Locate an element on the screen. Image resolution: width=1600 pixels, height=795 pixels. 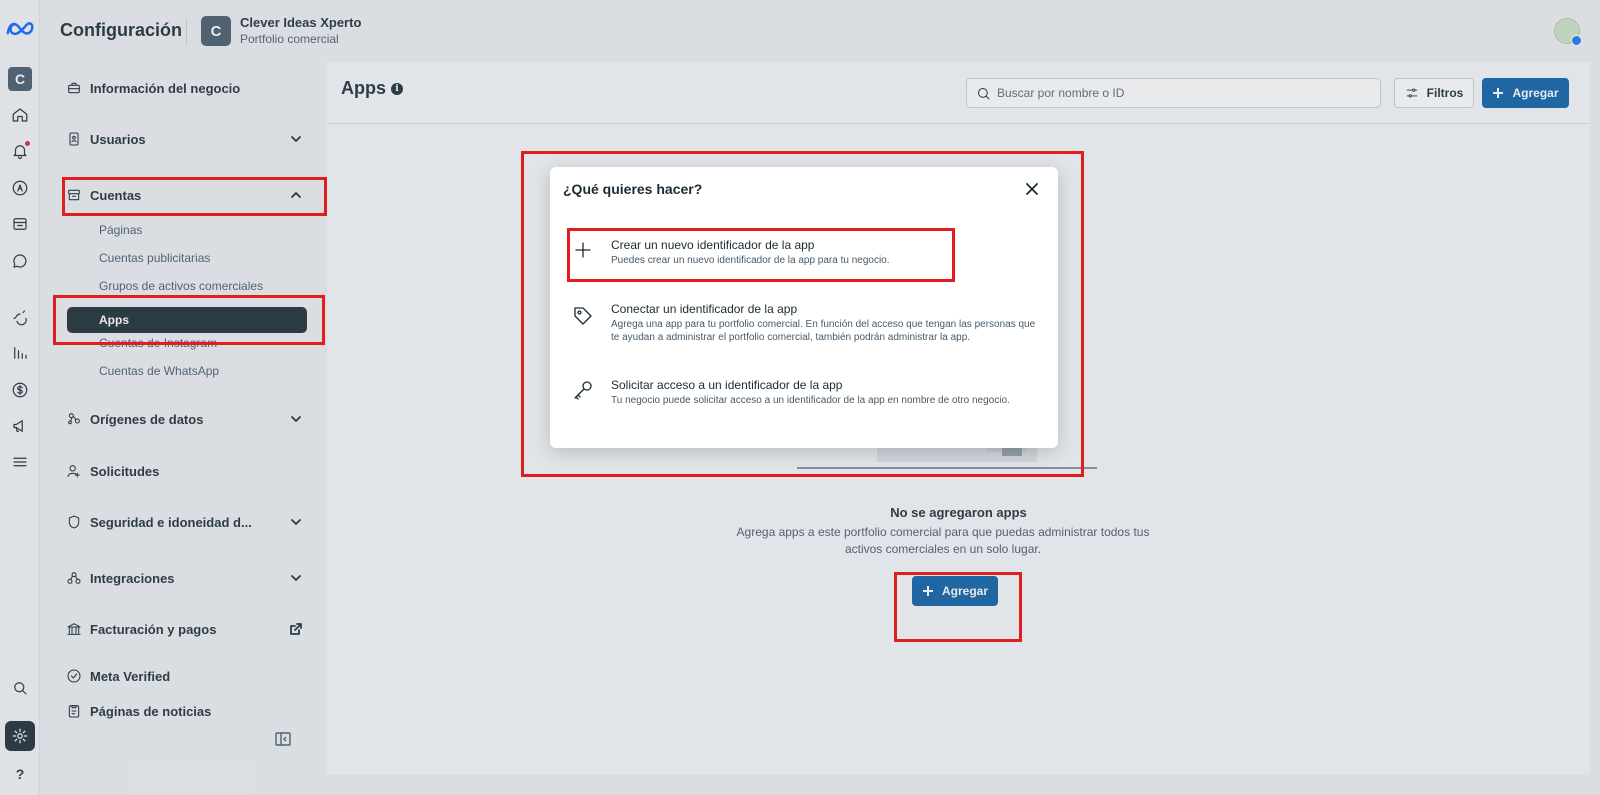
highlight-apps is located at coordinates (189, 320).